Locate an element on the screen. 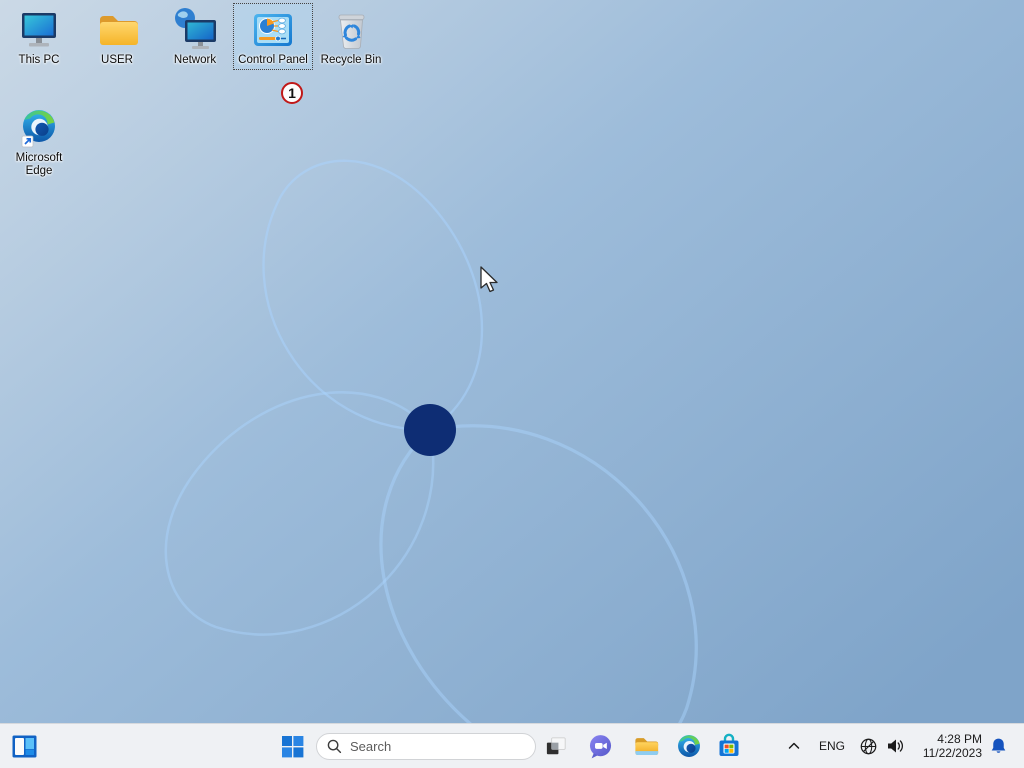 The width and height of the screenshot is (1024, 768). split-screen-app-button is located at coordinates (24, 746).